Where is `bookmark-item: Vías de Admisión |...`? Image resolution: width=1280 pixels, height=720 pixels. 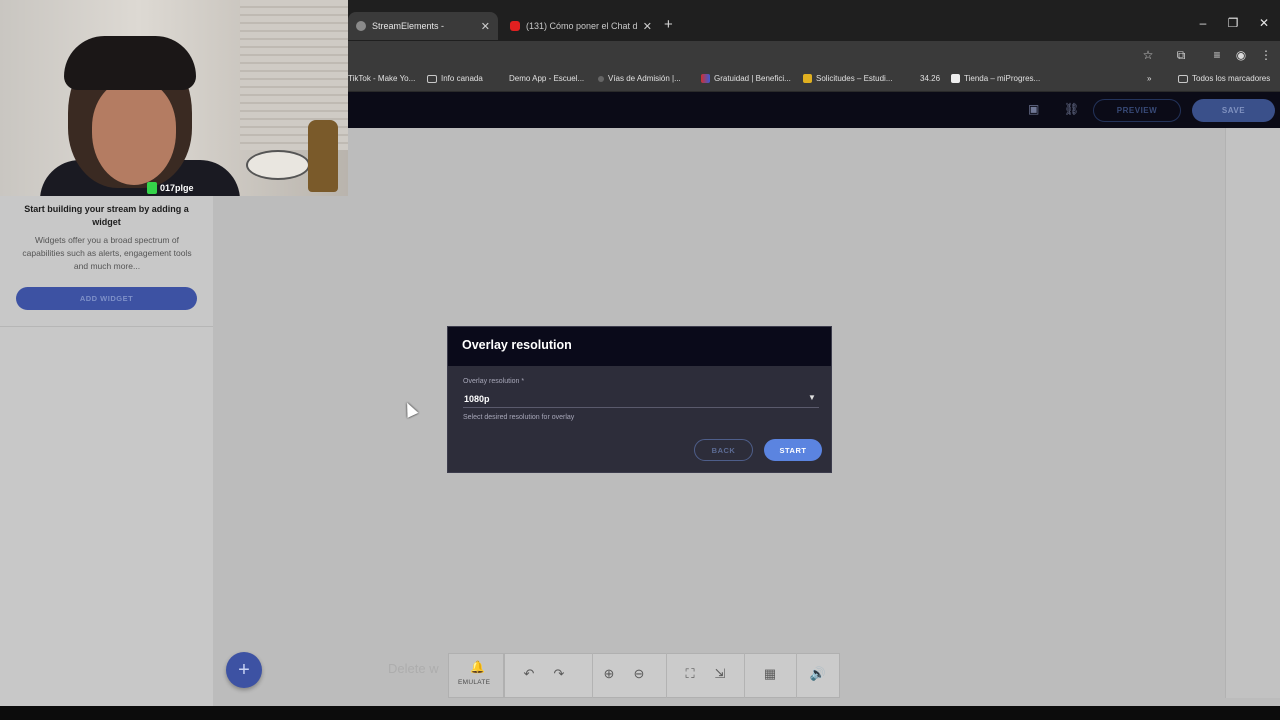 bookmark-item: Vías de Admisión |... is located at coordinates (639, 78).